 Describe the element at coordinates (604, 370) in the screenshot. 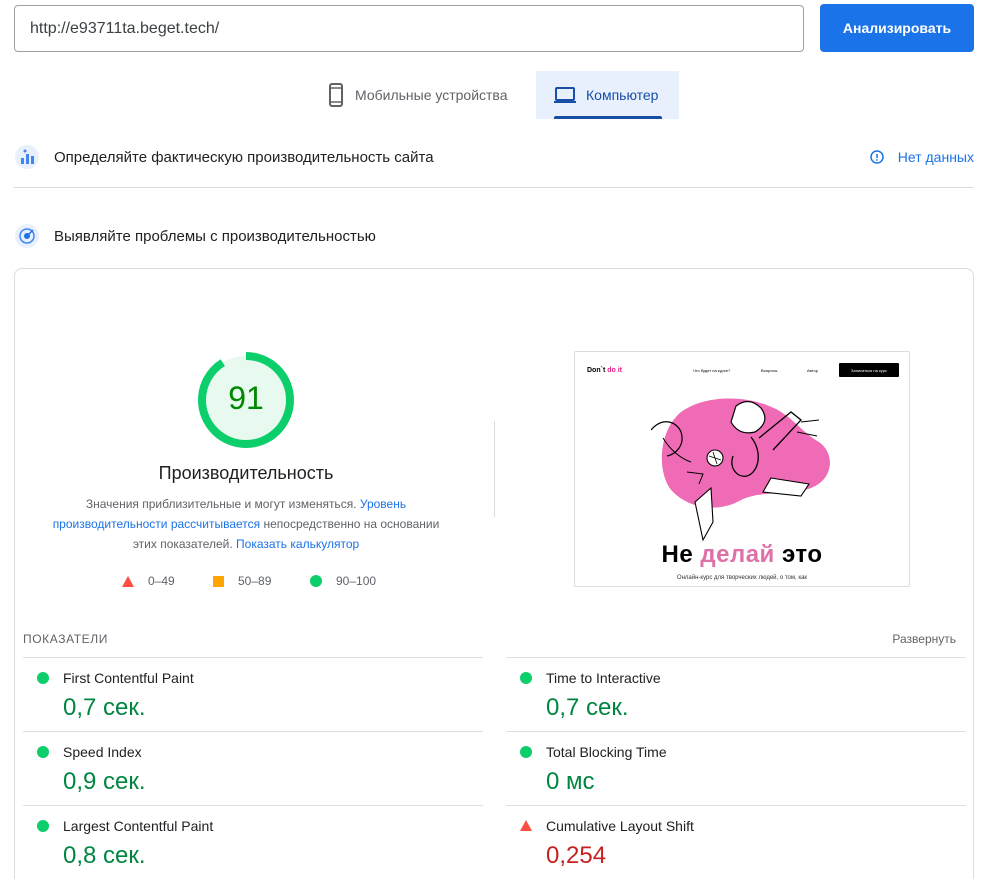

I see `screenshot-logo: Don`t do it` at that location.